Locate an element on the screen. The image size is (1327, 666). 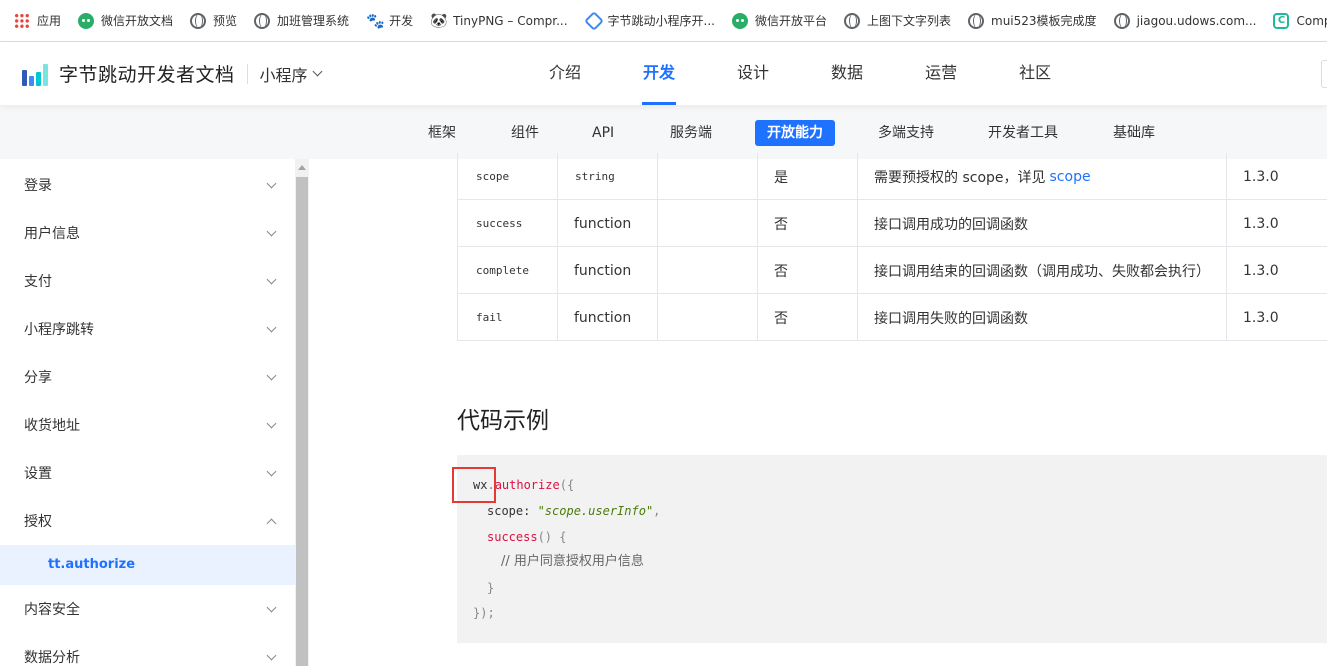
subnav-devtools: 开发者工具 is located at coordinates (1023, 133).